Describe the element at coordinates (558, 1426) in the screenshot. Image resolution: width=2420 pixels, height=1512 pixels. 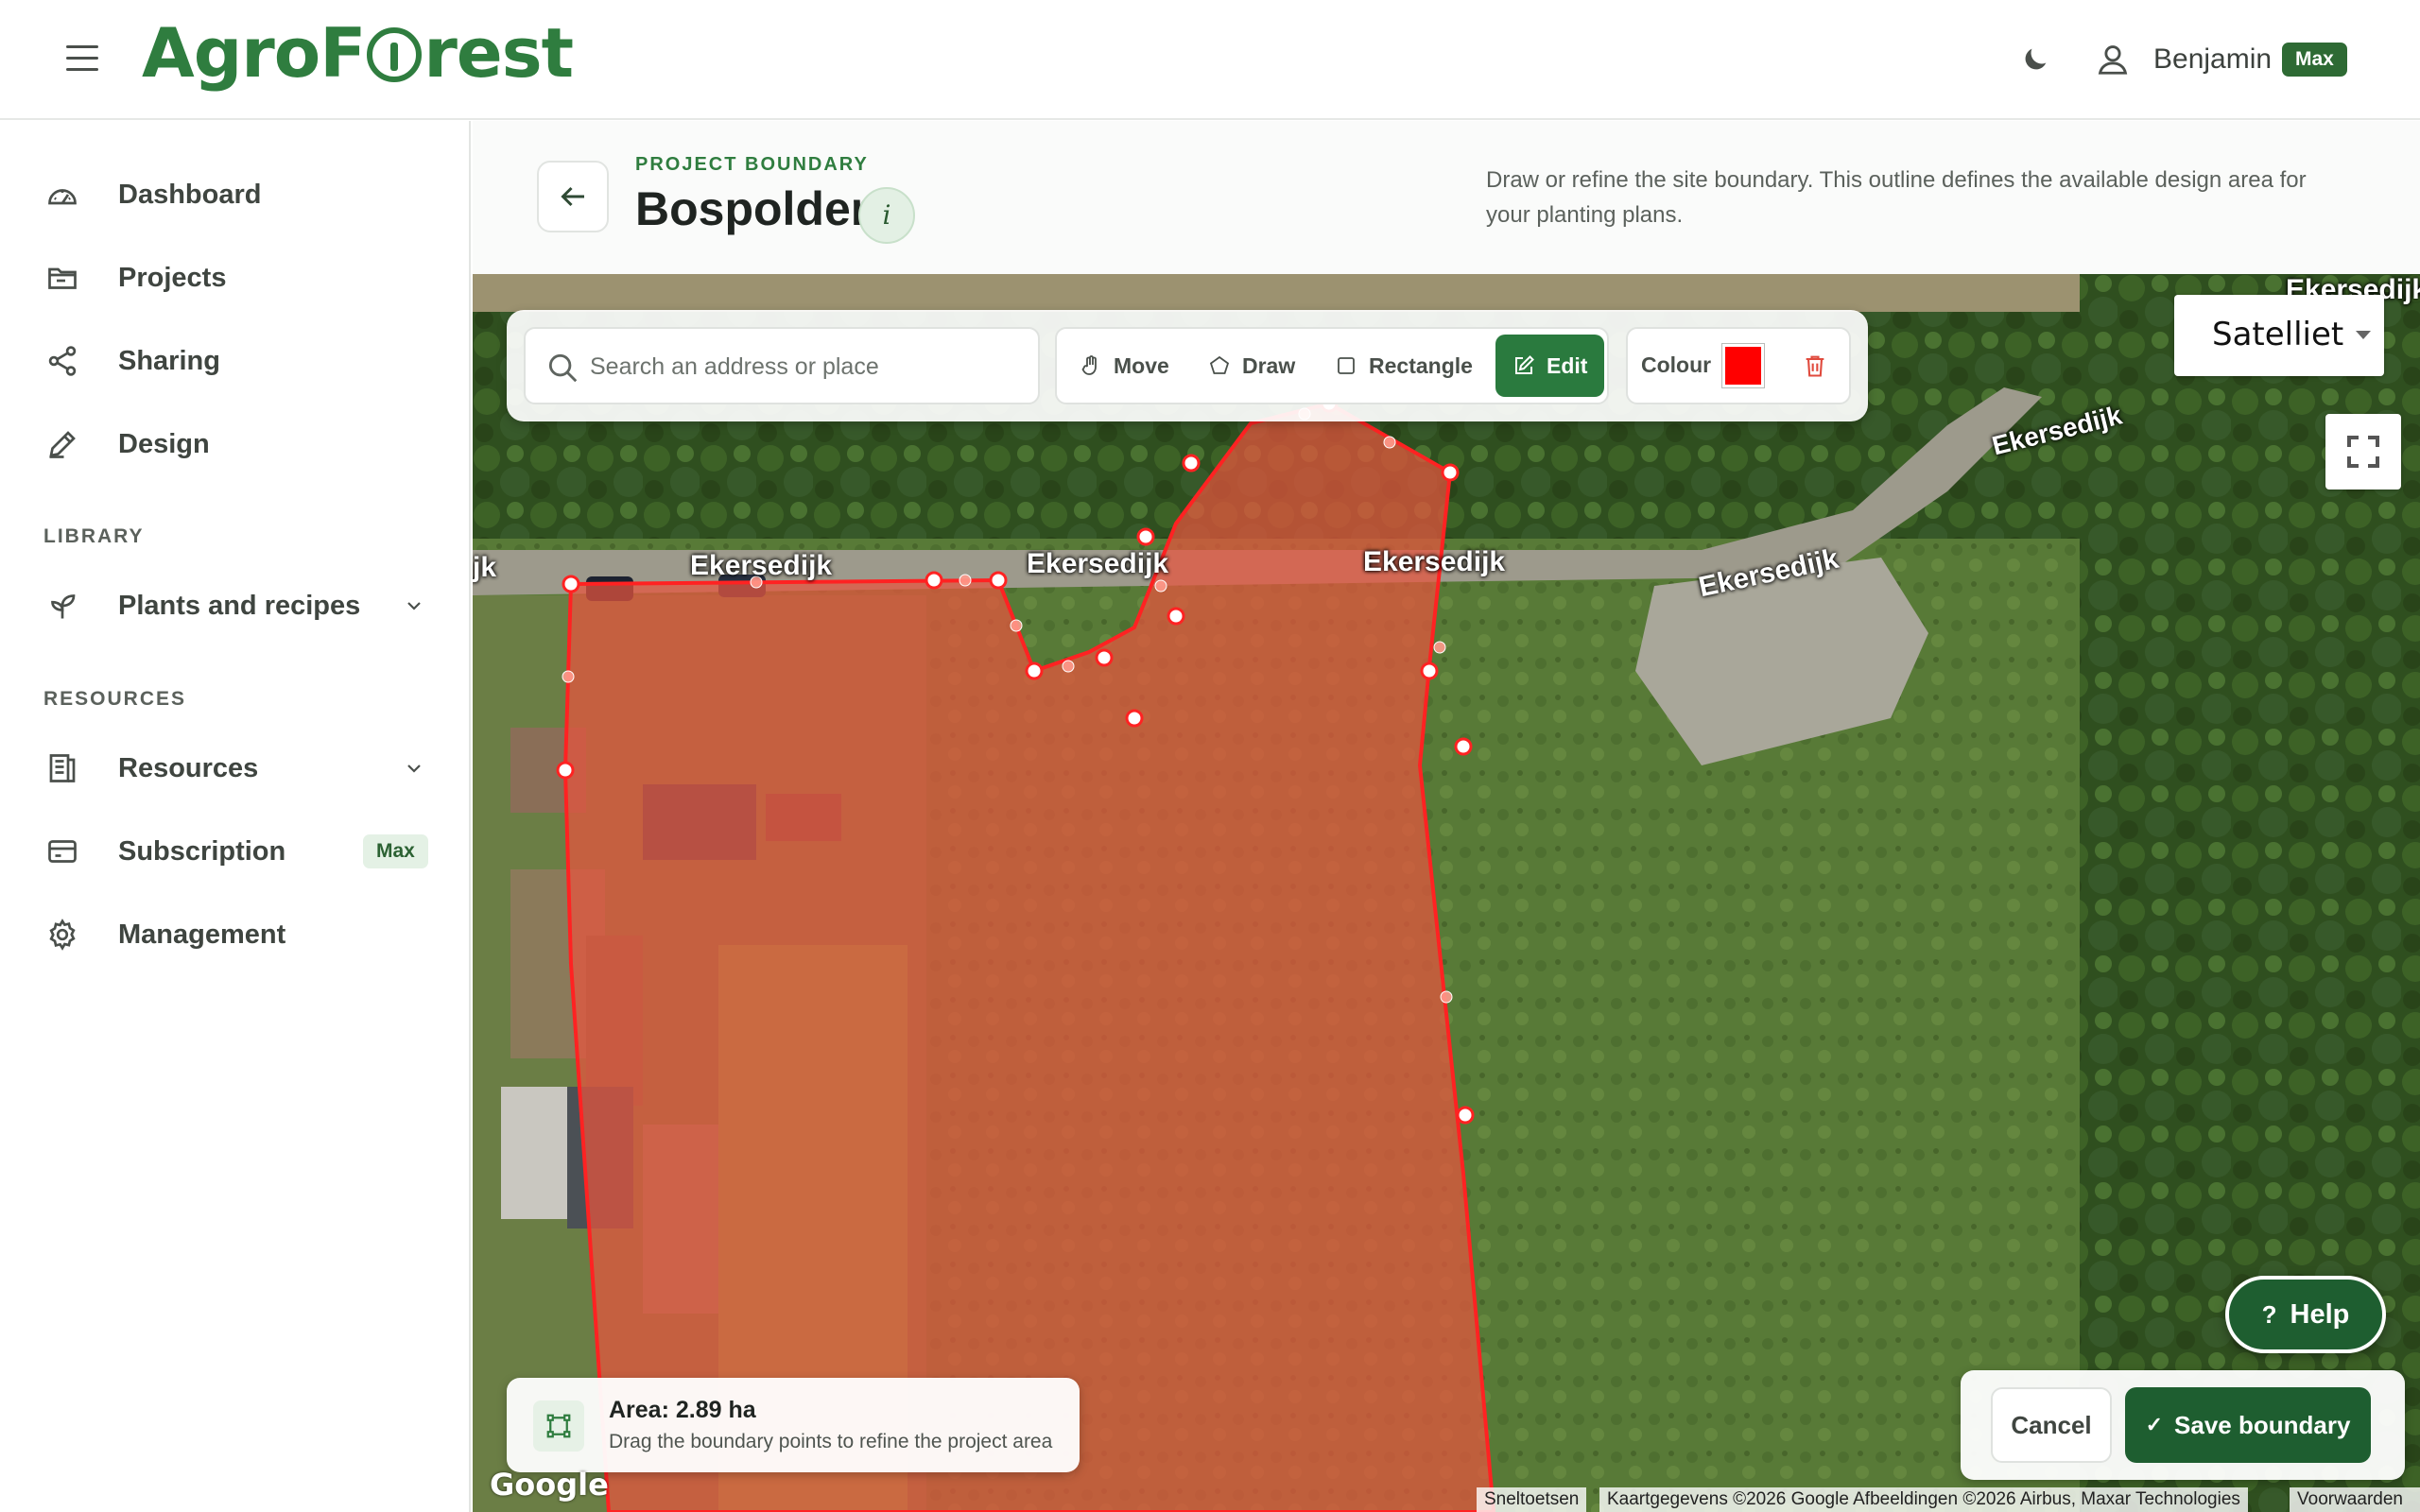
I see `area-shape-icon` at that location.